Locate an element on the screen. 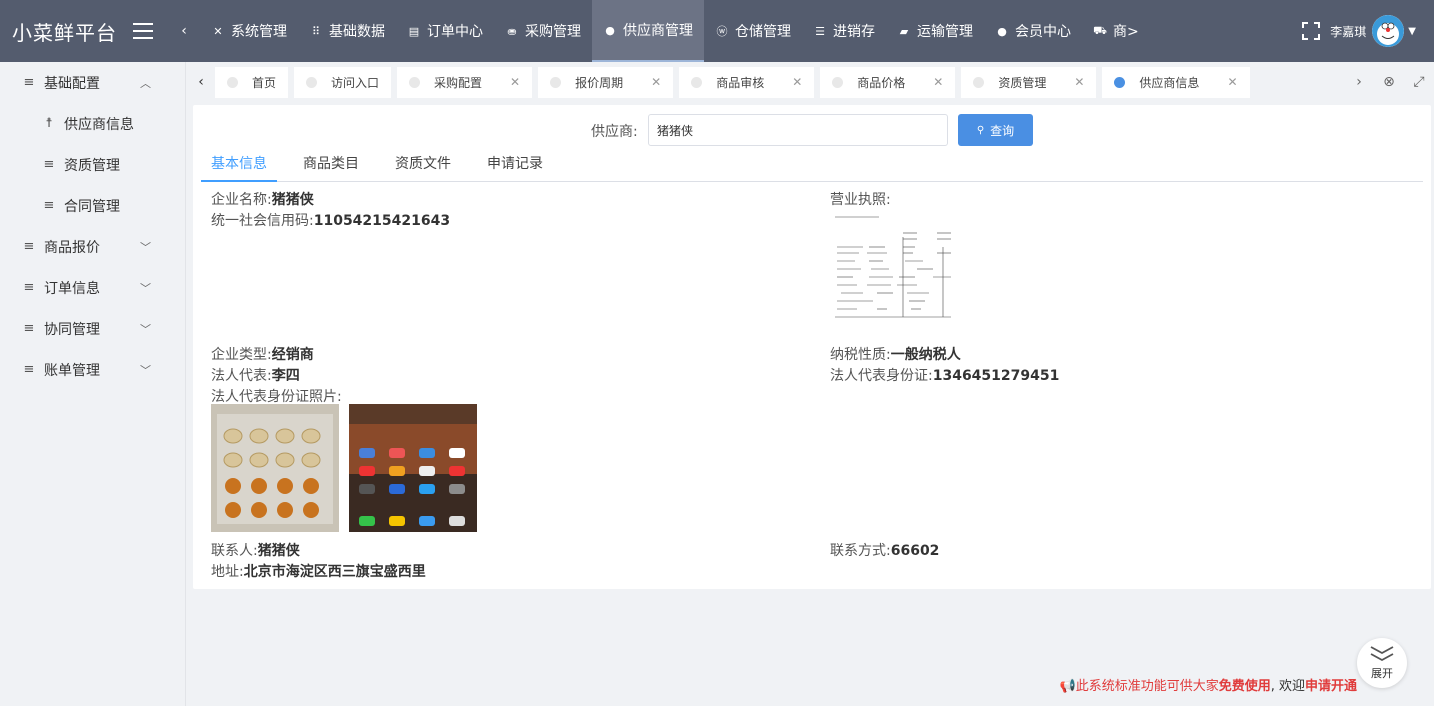  contact-value: 猪猪侠 is located at coordinates (278, 551).